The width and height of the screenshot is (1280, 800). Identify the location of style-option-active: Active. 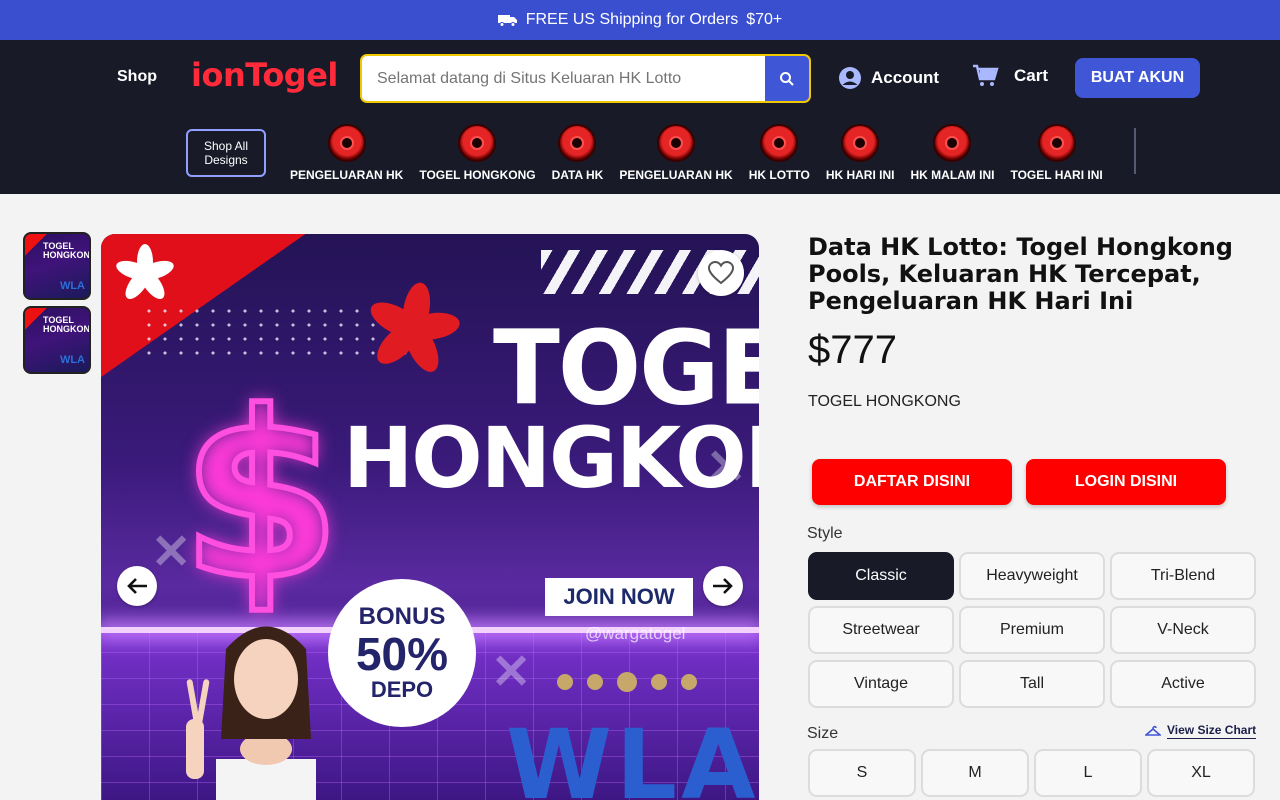
(1183, 684).